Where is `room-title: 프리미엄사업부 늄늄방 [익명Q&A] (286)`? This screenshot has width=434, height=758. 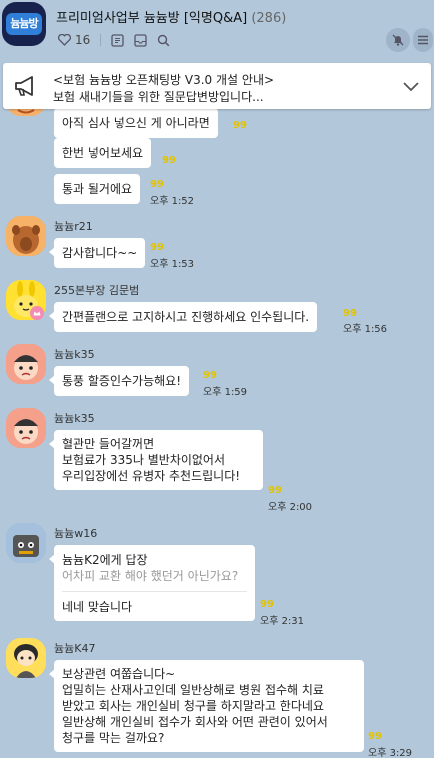 room-title: 프리미엄사업부 늄늄방 [익명Q&A] (286) is located at coordinates (171, 16).